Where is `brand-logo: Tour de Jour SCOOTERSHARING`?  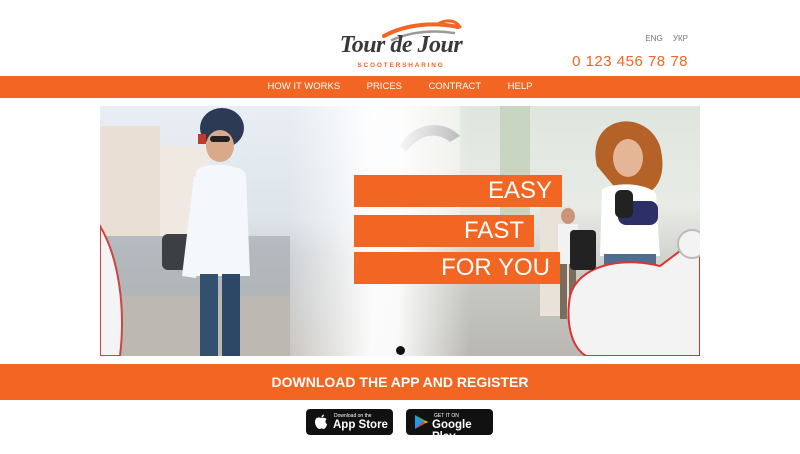
brand-logo: Tour de Jour SCOOTERSHARING is located at coordinates (402, 44).